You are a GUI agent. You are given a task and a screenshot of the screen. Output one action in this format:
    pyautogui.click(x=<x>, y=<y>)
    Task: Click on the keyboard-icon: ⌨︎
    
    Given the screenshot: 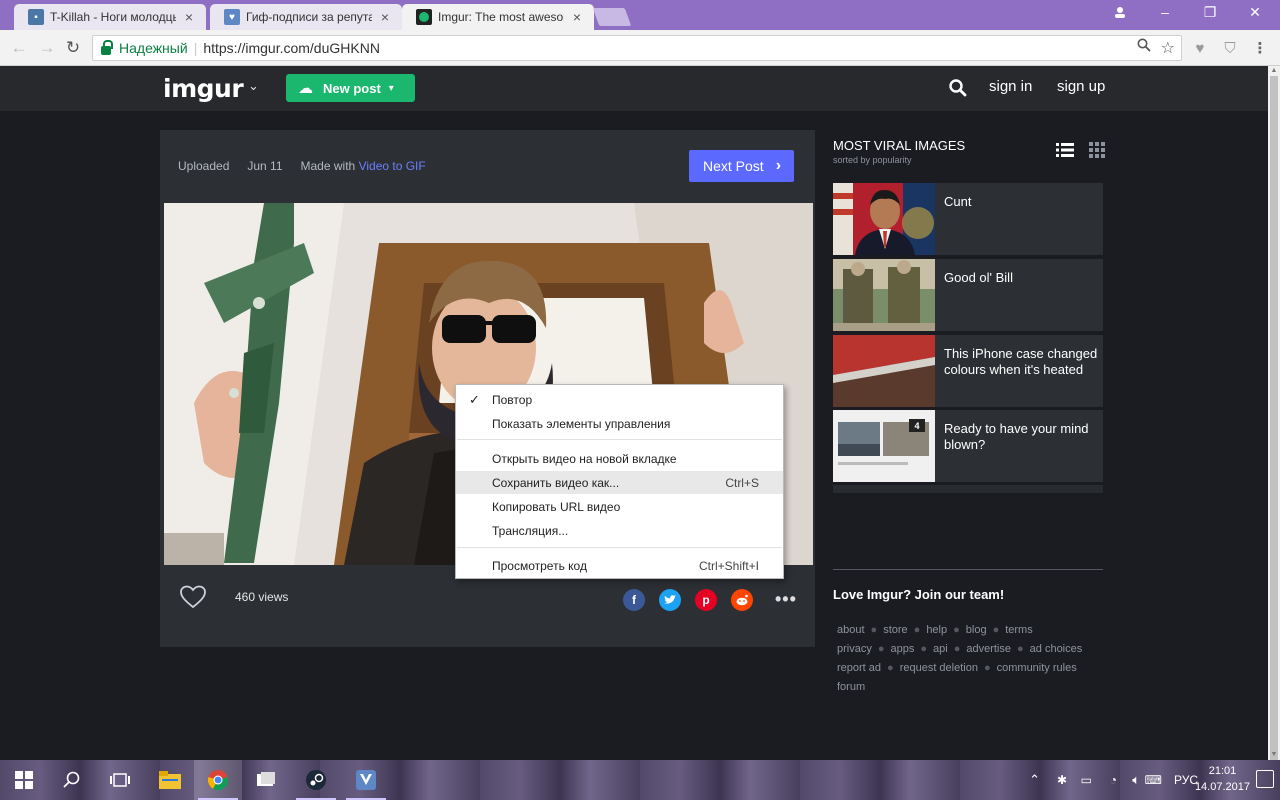 What is the action you would take?
    pyautogui.click(x=1153, y=780)
    